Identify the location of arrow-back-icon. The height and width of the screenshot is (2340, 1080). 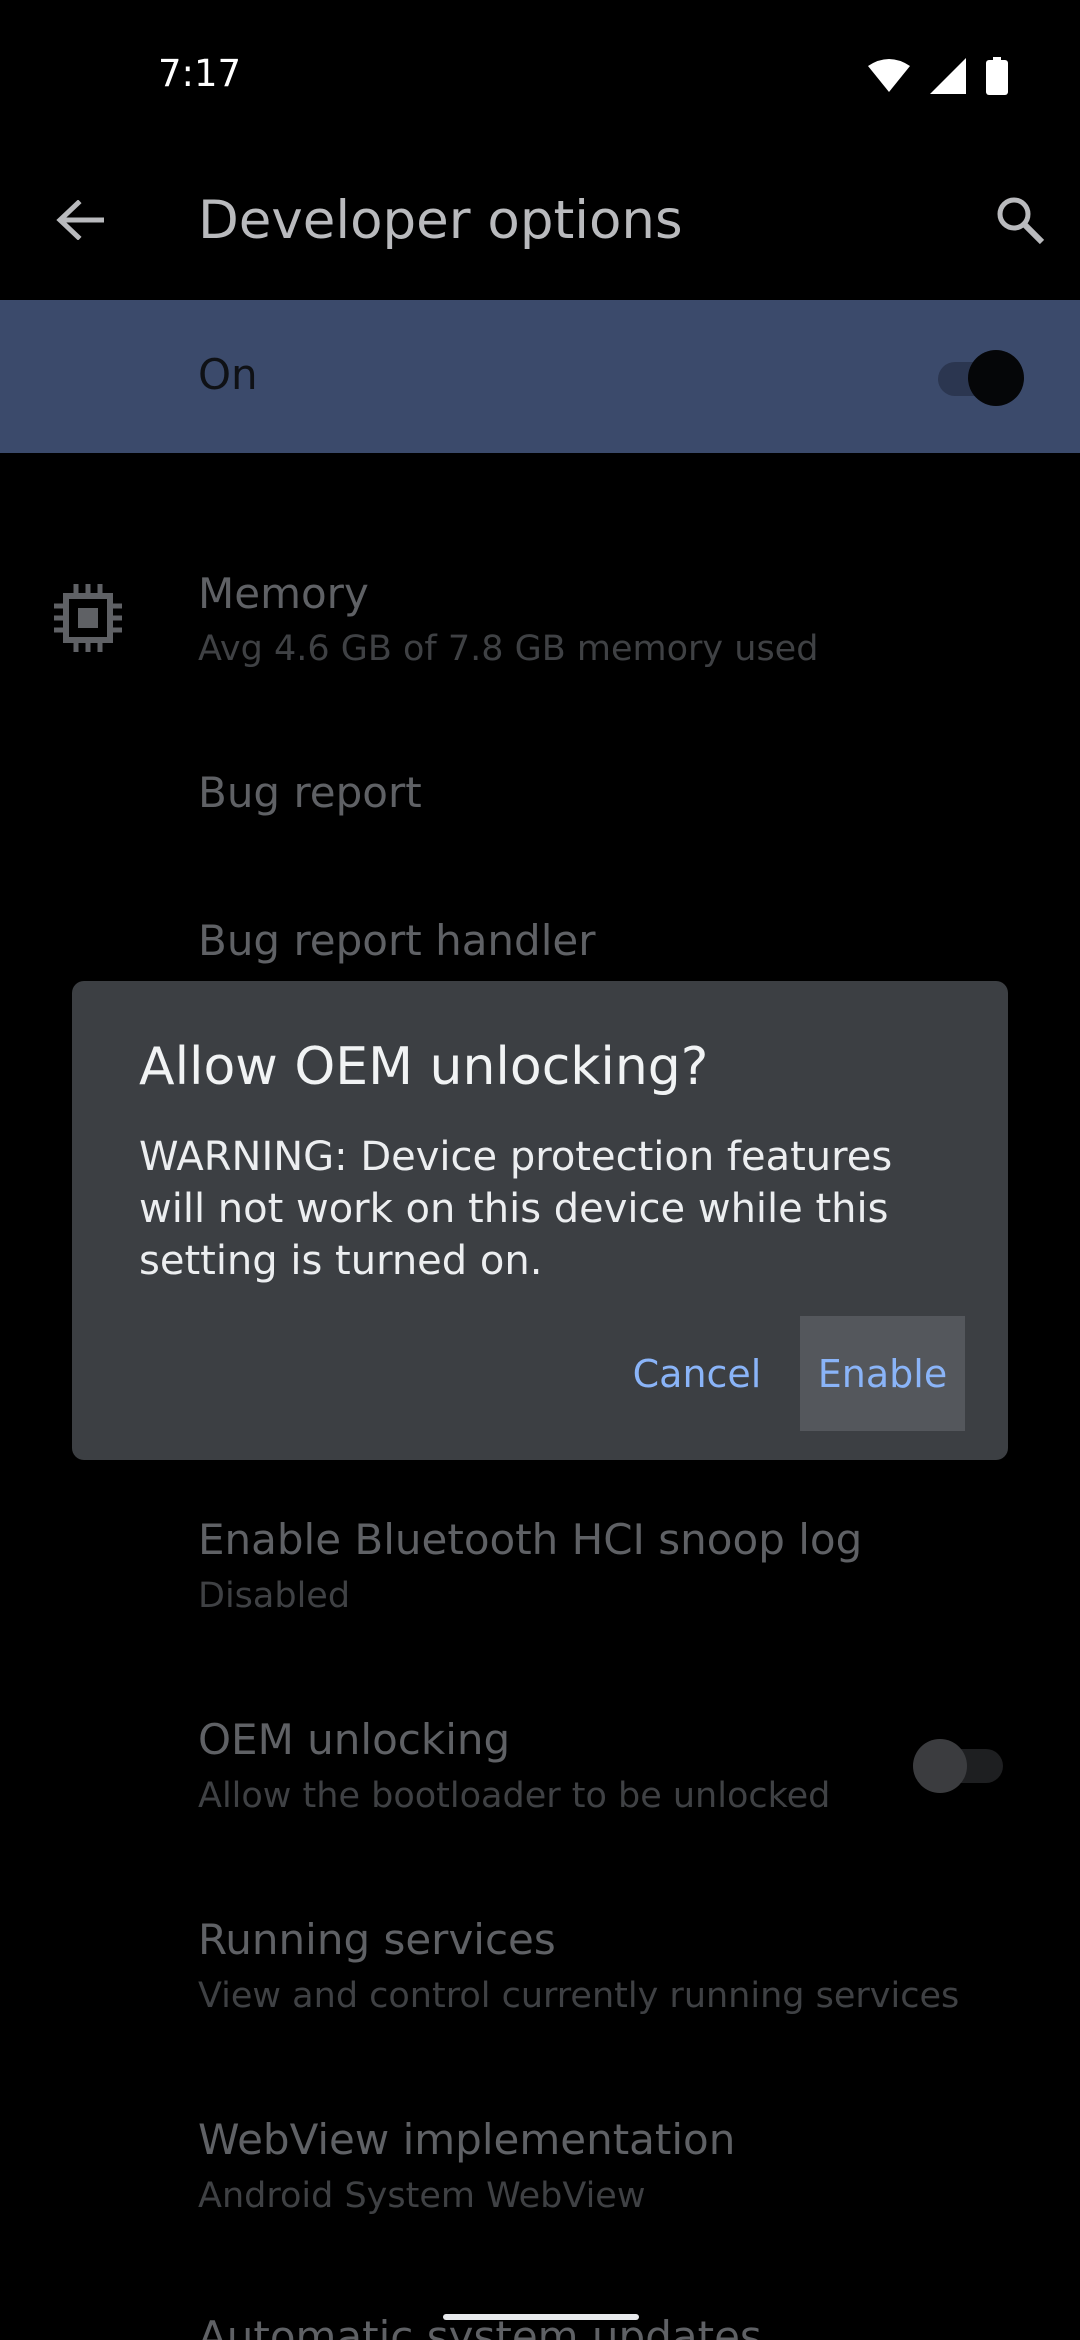
(80, 221).